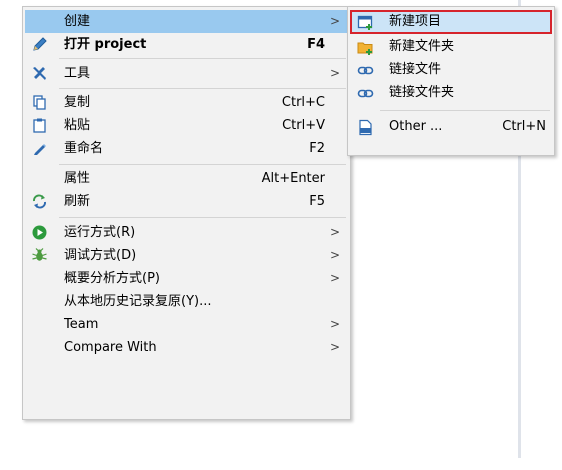 The image size is (562, 470). Describe the element at coordinates (77, 21) in the screenshot. I see `menu-item-label: 创建` at that location.